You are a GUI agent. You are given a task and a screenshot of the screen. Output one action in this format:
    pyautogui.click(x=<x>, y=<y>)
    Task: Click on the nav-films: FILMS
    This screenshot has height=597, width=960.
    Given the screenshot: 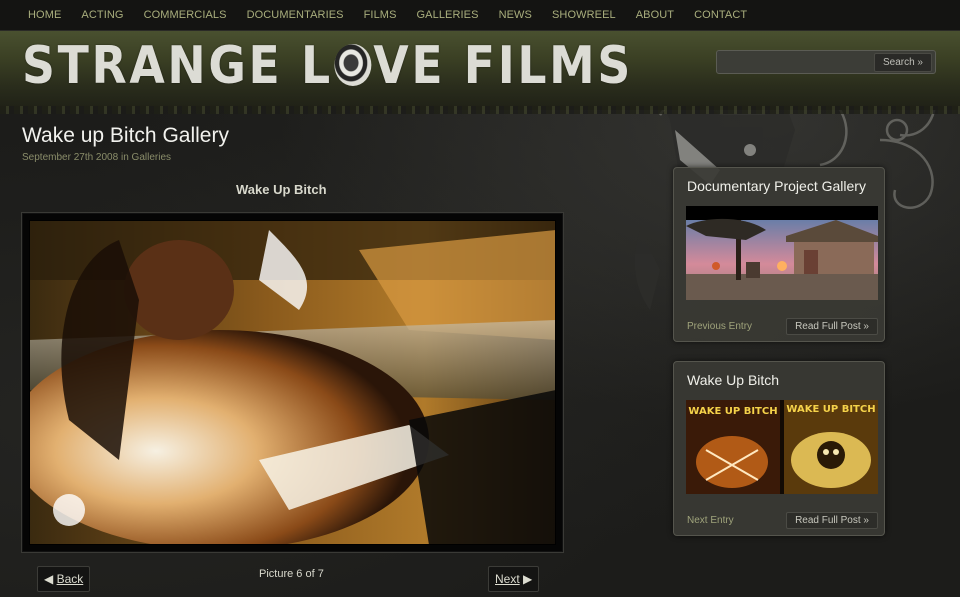 What is the action you would take?
    pyautogui.click(x=380, y=15)
    